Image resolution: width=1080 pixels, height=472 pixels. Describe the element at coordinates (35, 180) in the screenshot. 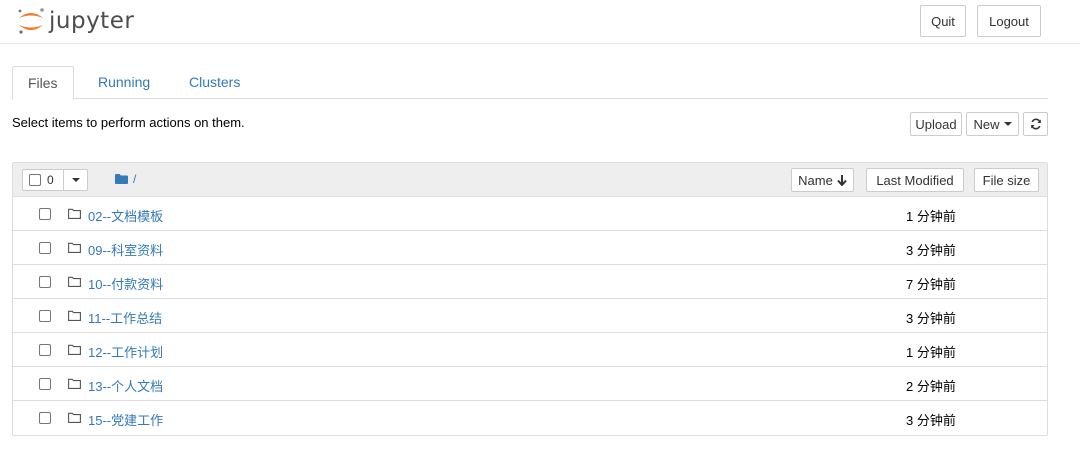

I see `select-all-checkbox` at that location.